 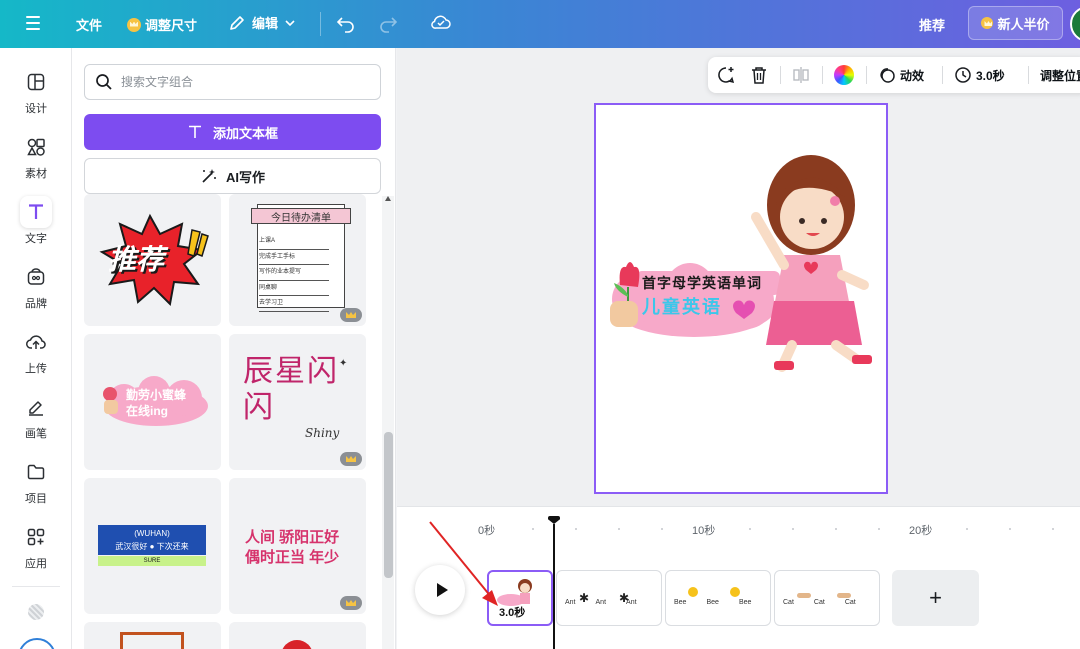 What do you see at coordinates (36, 612) in the screenshot?
I see `pattern-icon` at bounding box center [36, 612].